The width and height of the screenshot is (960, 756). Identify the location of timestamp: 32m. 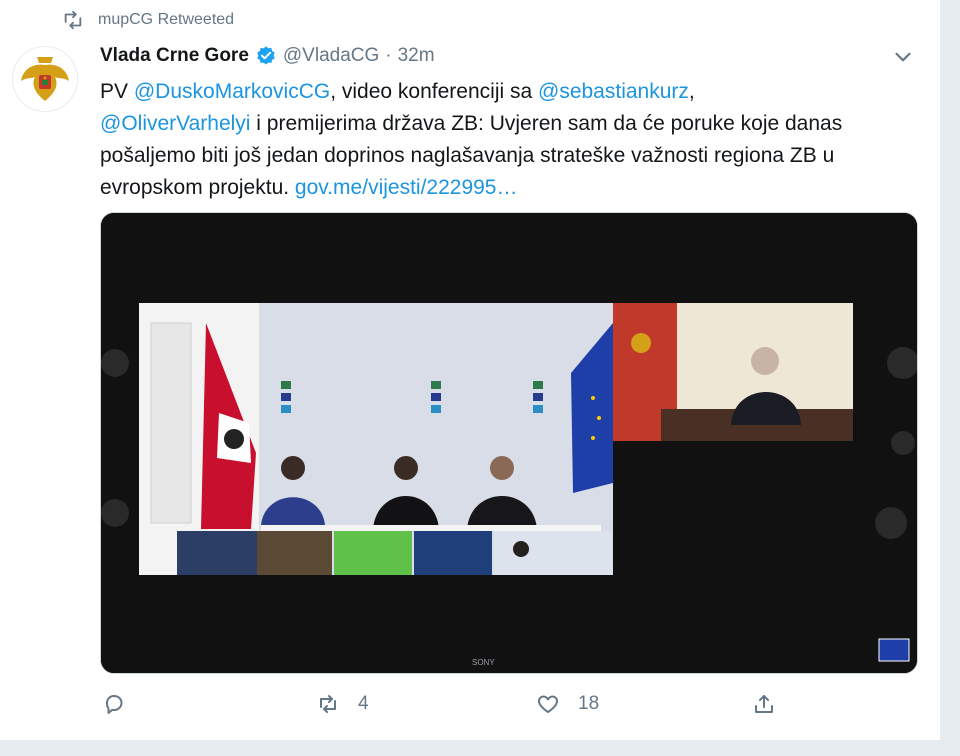
(416, 56).